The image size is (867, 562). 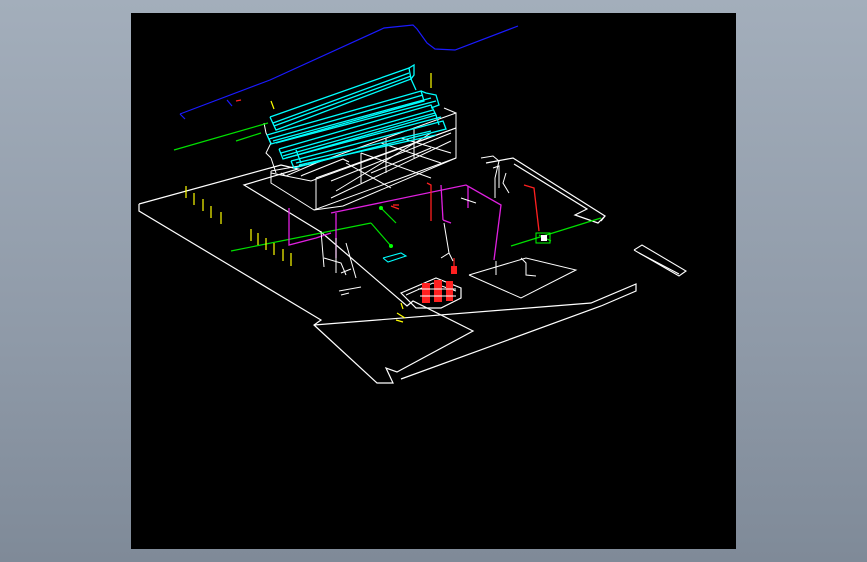 I want to click on pump-skid, so click(x=430, y=283).